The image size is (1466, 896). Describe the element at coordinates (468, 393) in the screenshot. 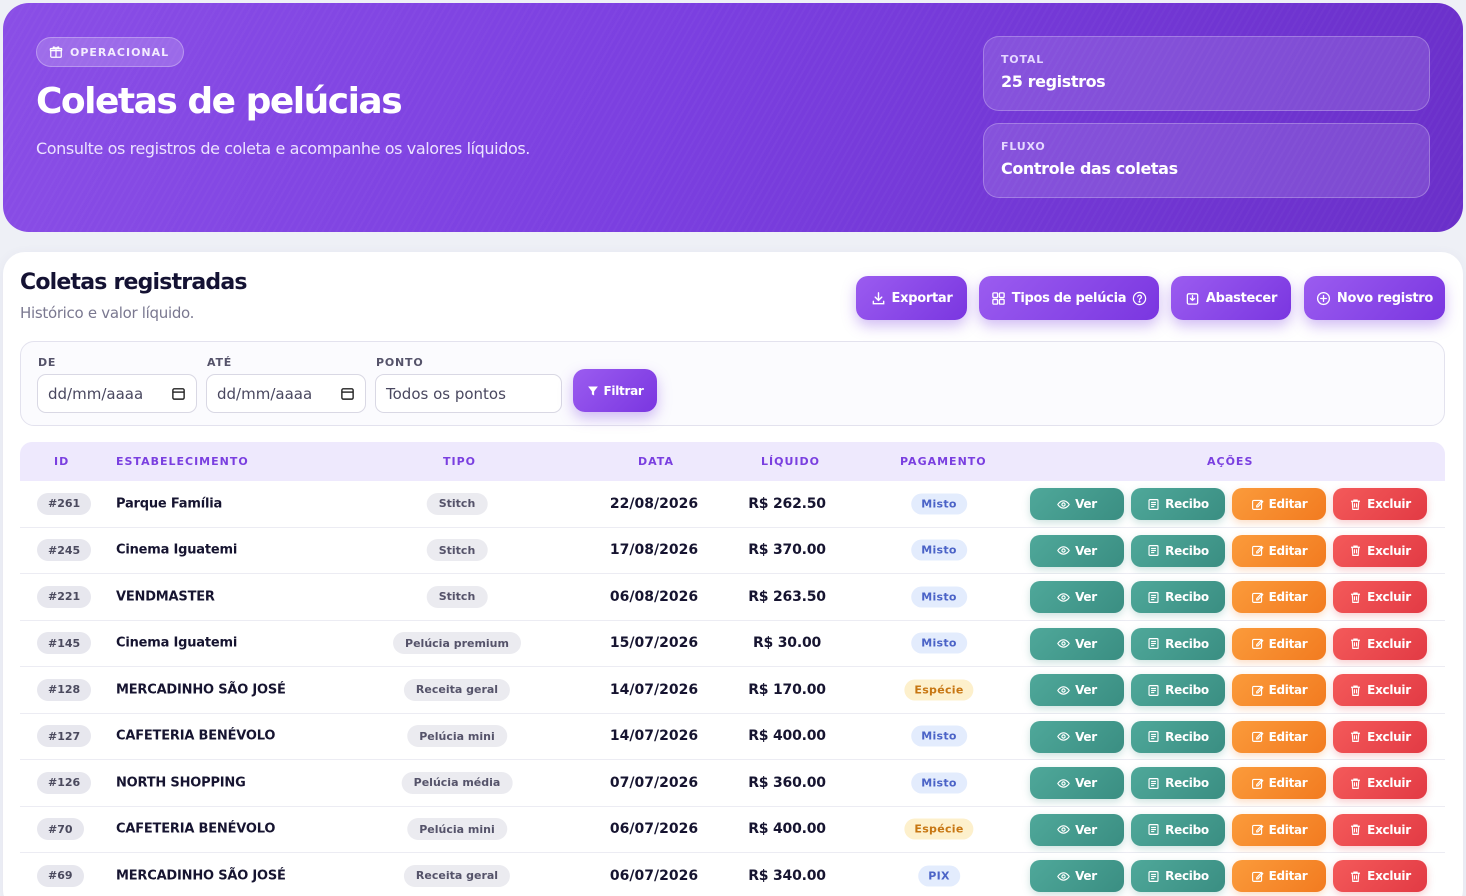

I see `point-select: Todos os pontos` at that location.